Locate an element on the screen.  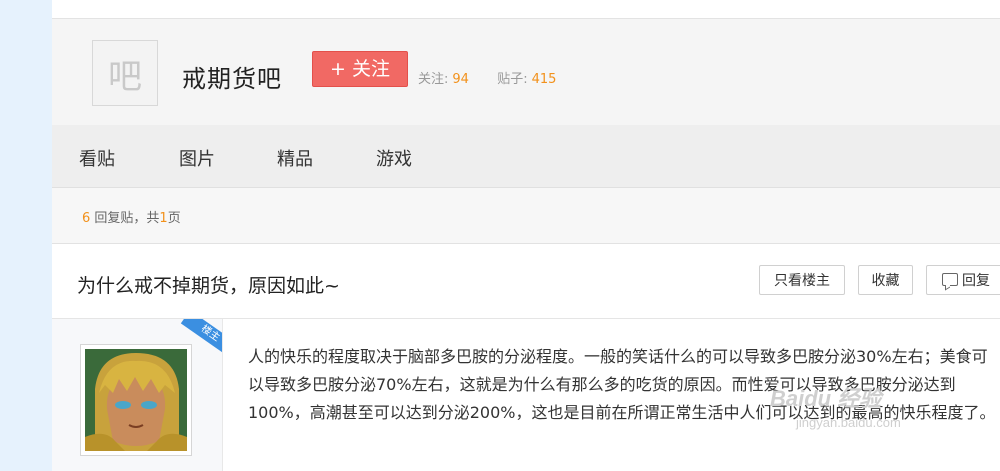
reply-button: 回复 is located at coordinates (963, 280).